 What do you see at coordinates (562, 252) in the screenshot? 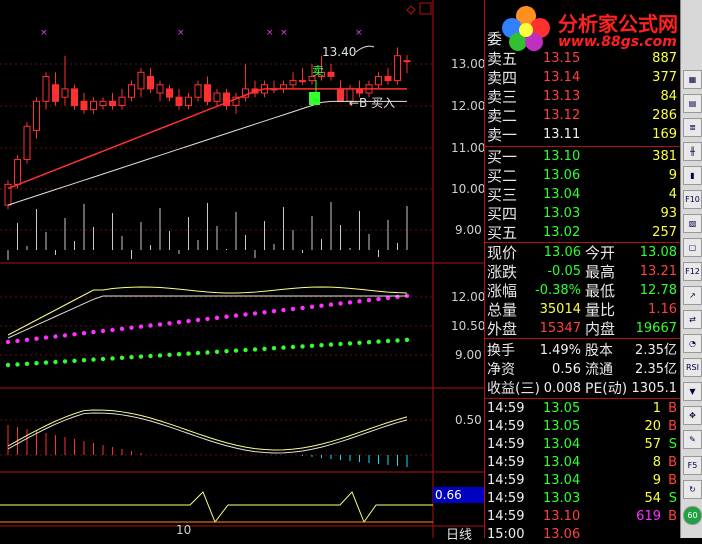
I see `stat-value: 13.06` at bounding box center [562, 252].